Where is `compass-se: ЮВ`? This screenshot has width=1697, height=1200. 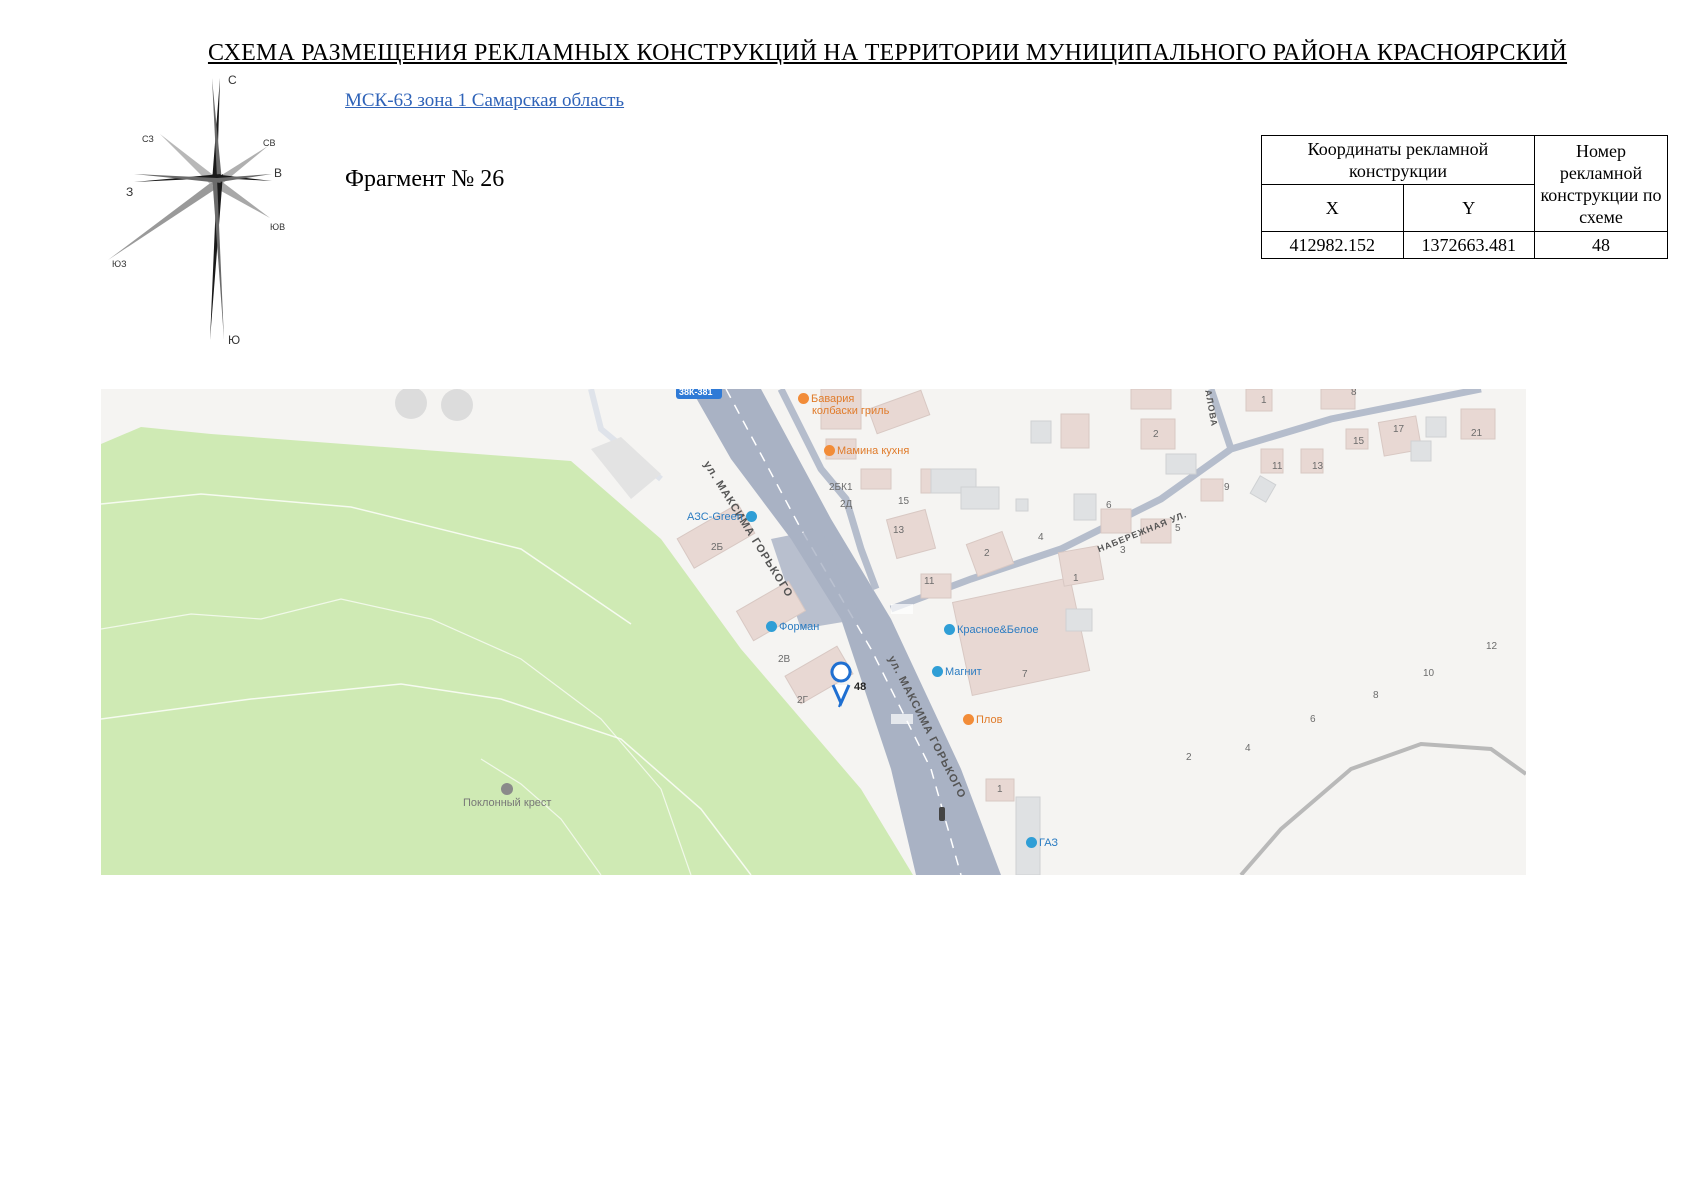 compass-se: ЮВ is located at coordinates (277, 227).